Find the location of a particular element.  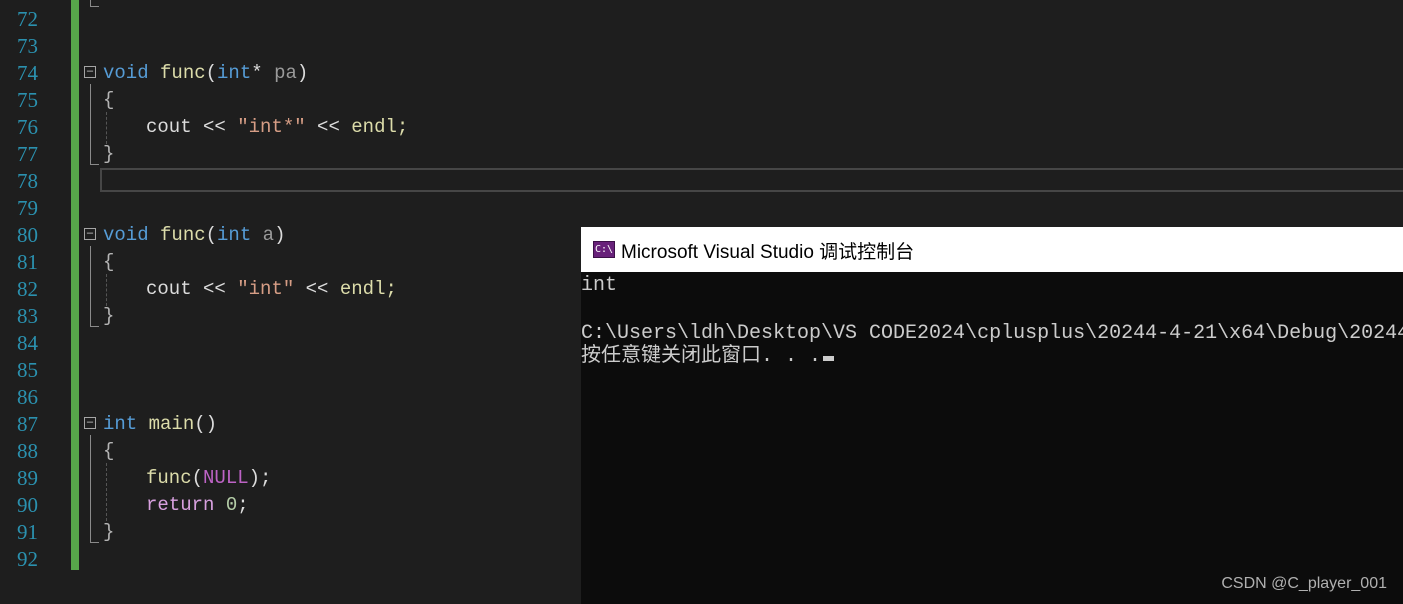

line-number: 92 is located at coordinates (27, 559).